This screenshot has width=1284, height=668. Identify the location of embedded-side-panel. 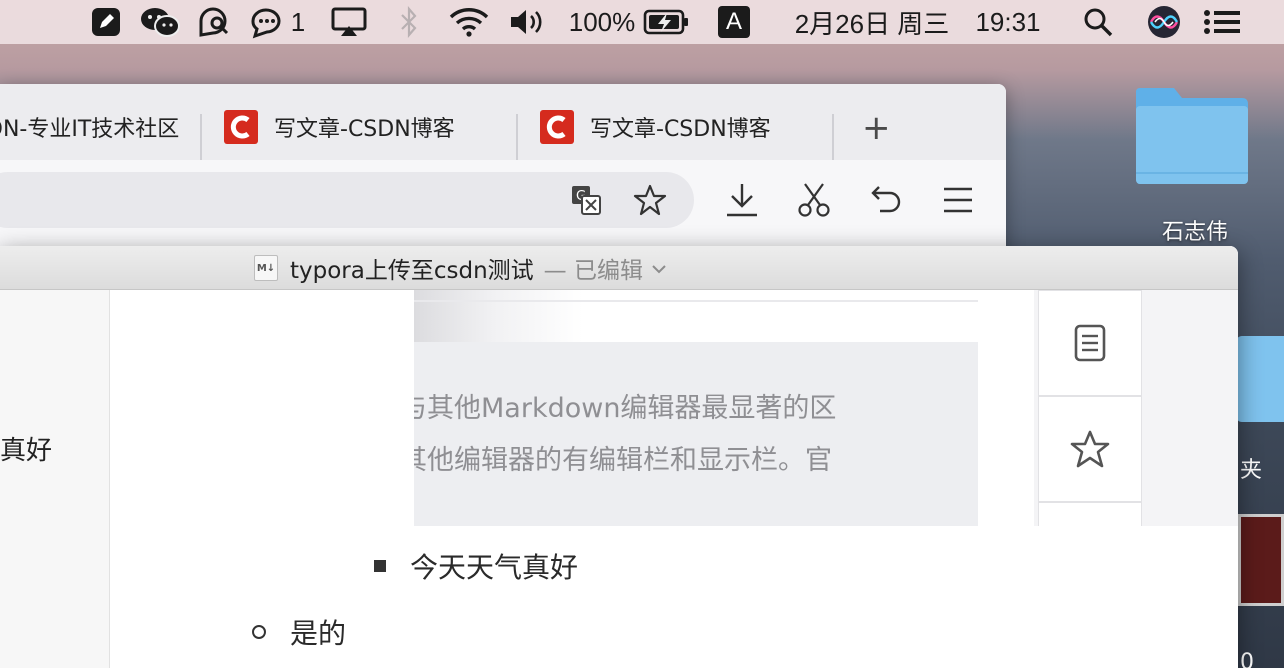
(1136, 408).